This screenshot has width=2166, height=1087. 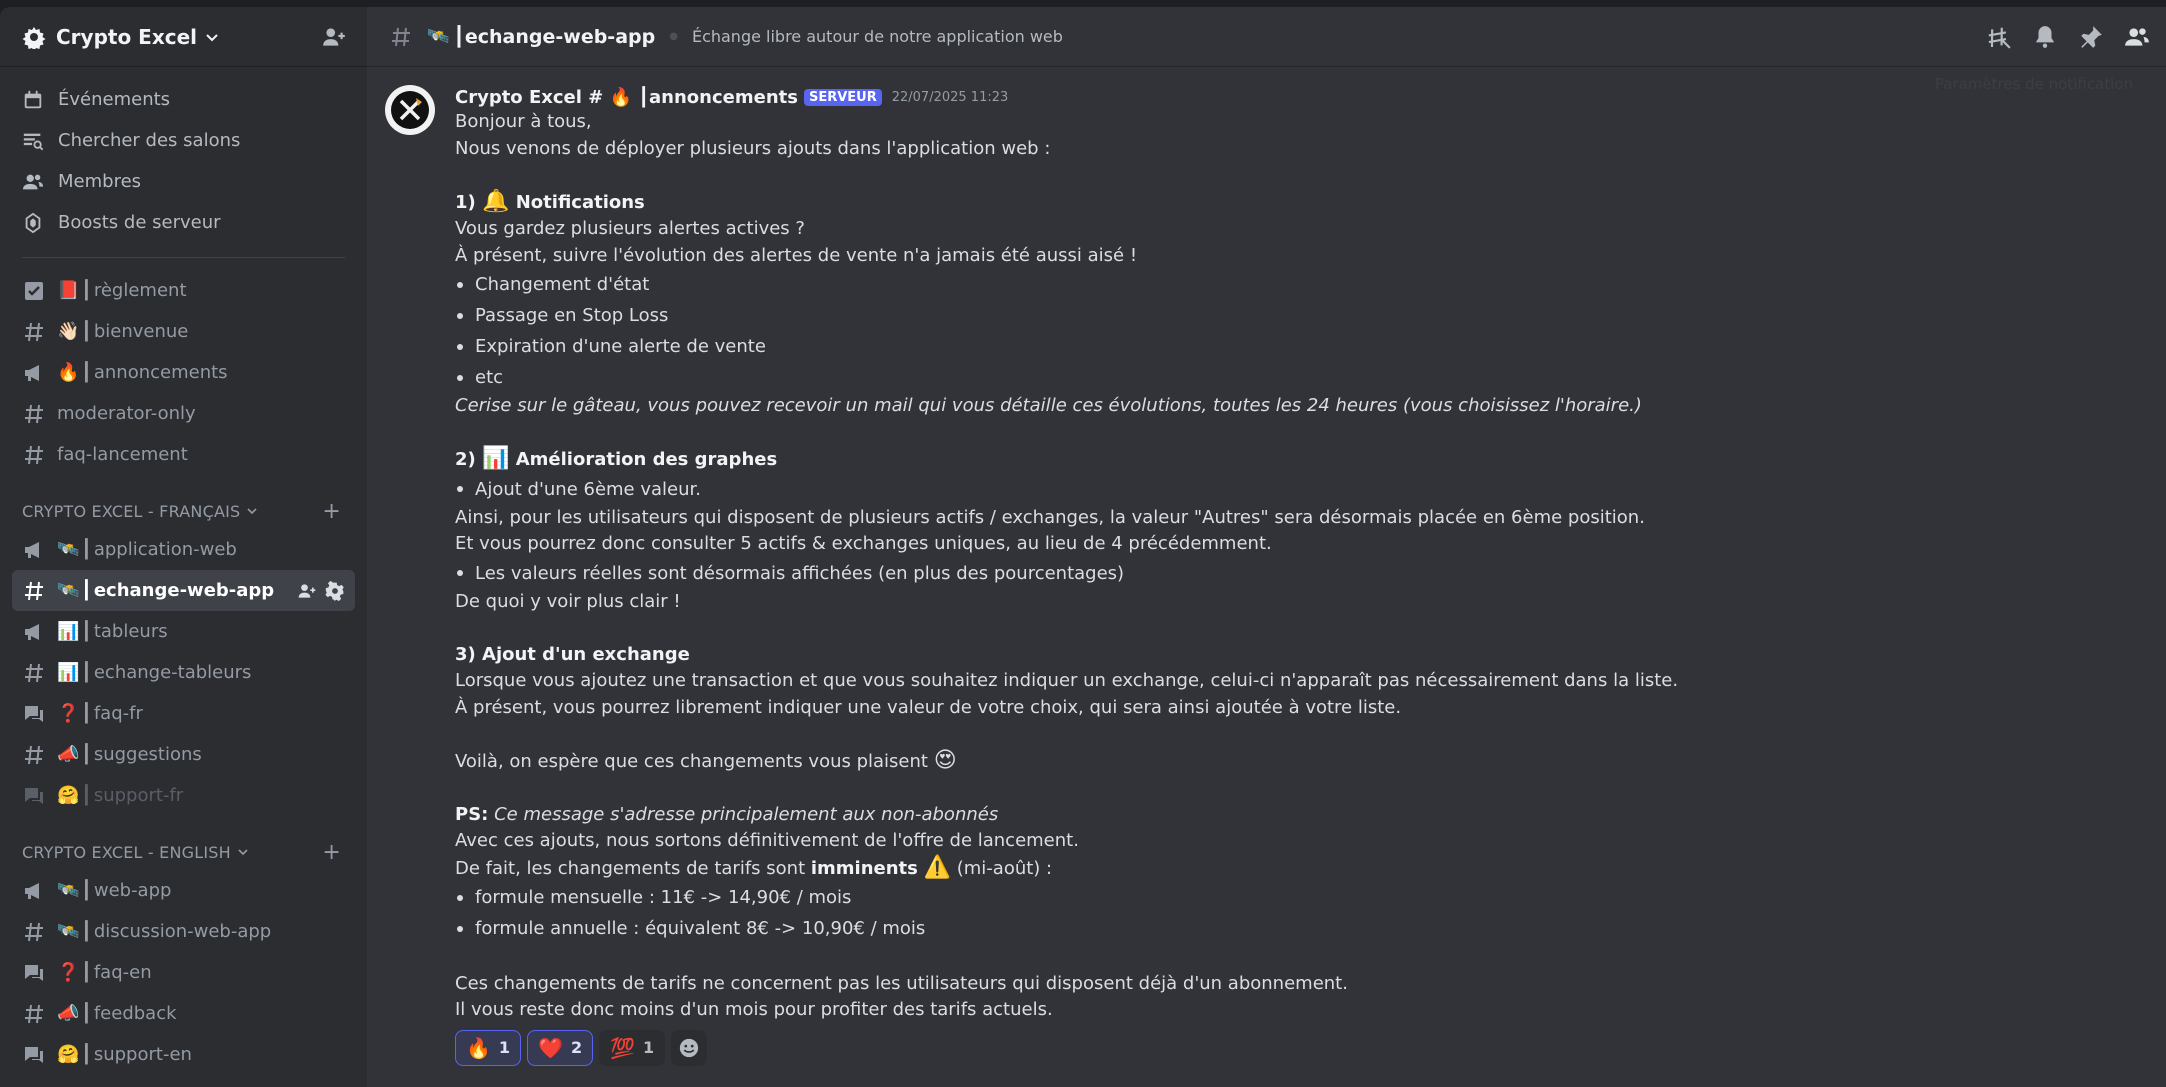 I want to click on sidebar-divider, so click(x=183, y=257).